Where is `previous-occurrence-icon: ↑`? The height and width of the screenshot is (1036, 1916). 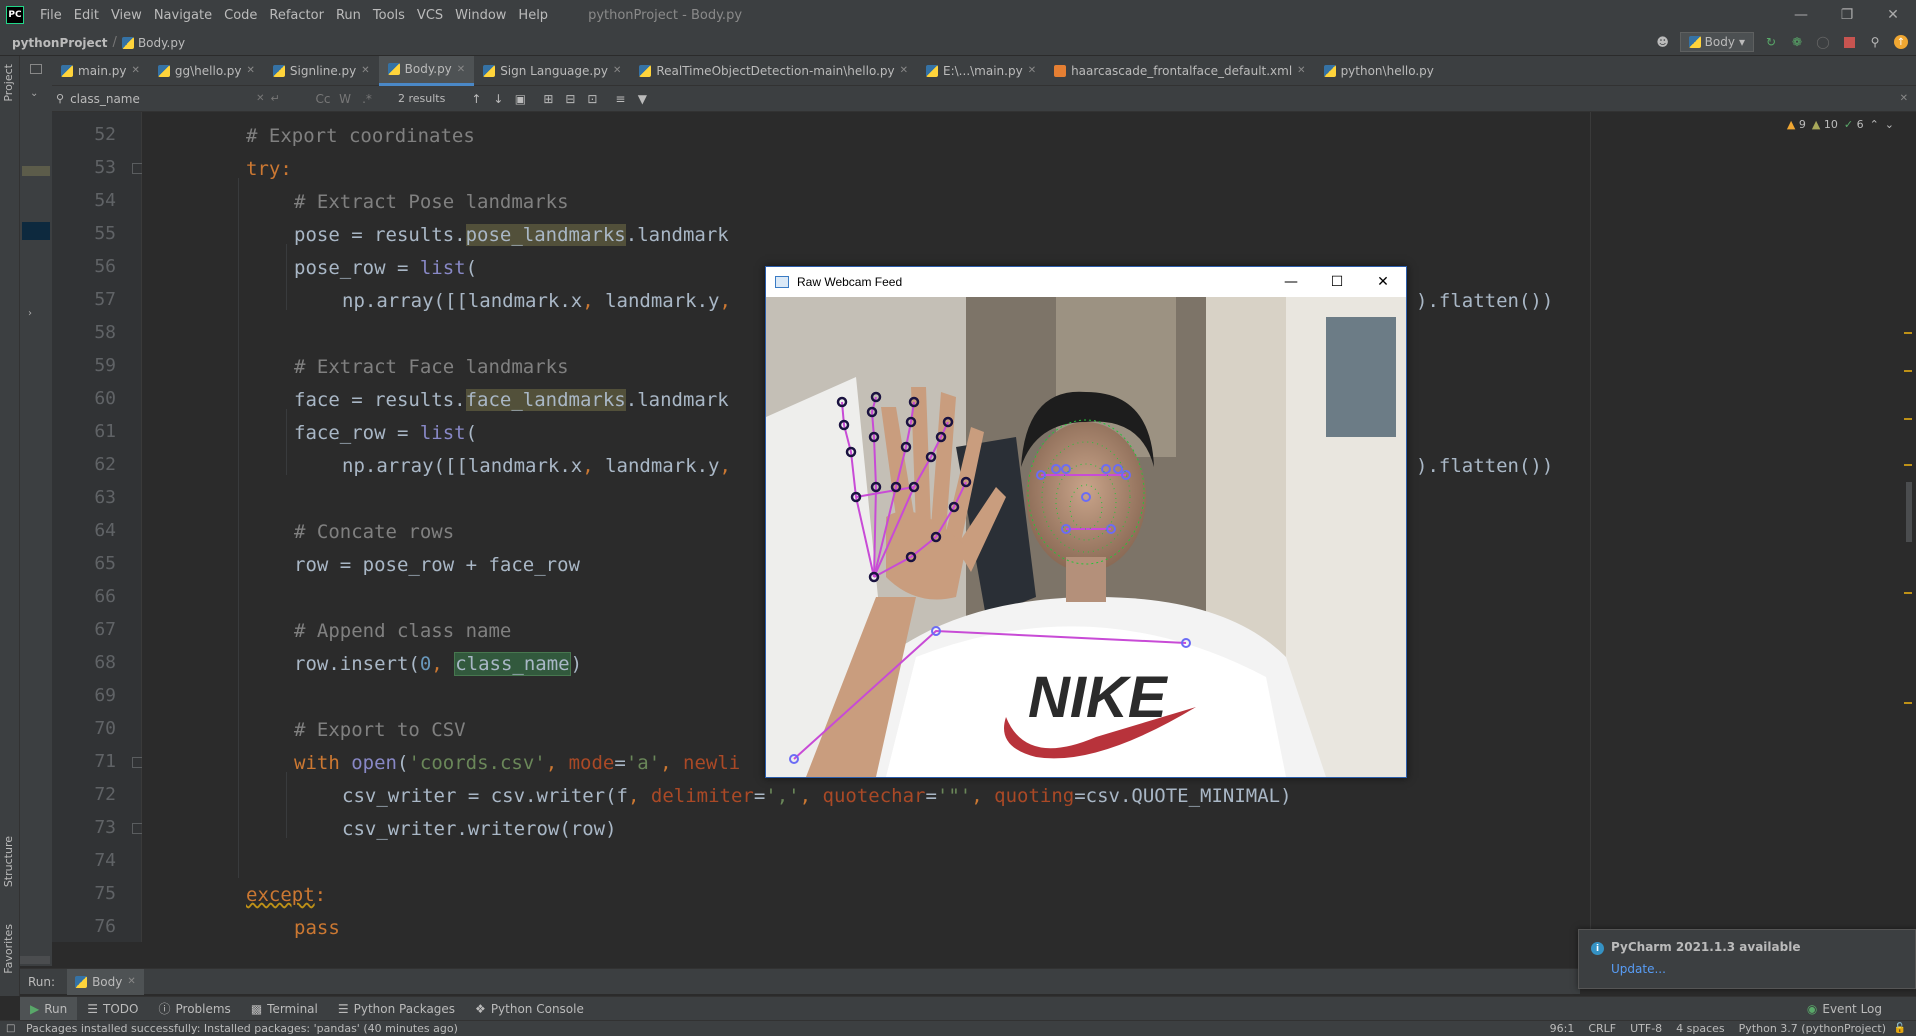 previous-occurrence-icon: ↑ is located at coordinates (476, 99).